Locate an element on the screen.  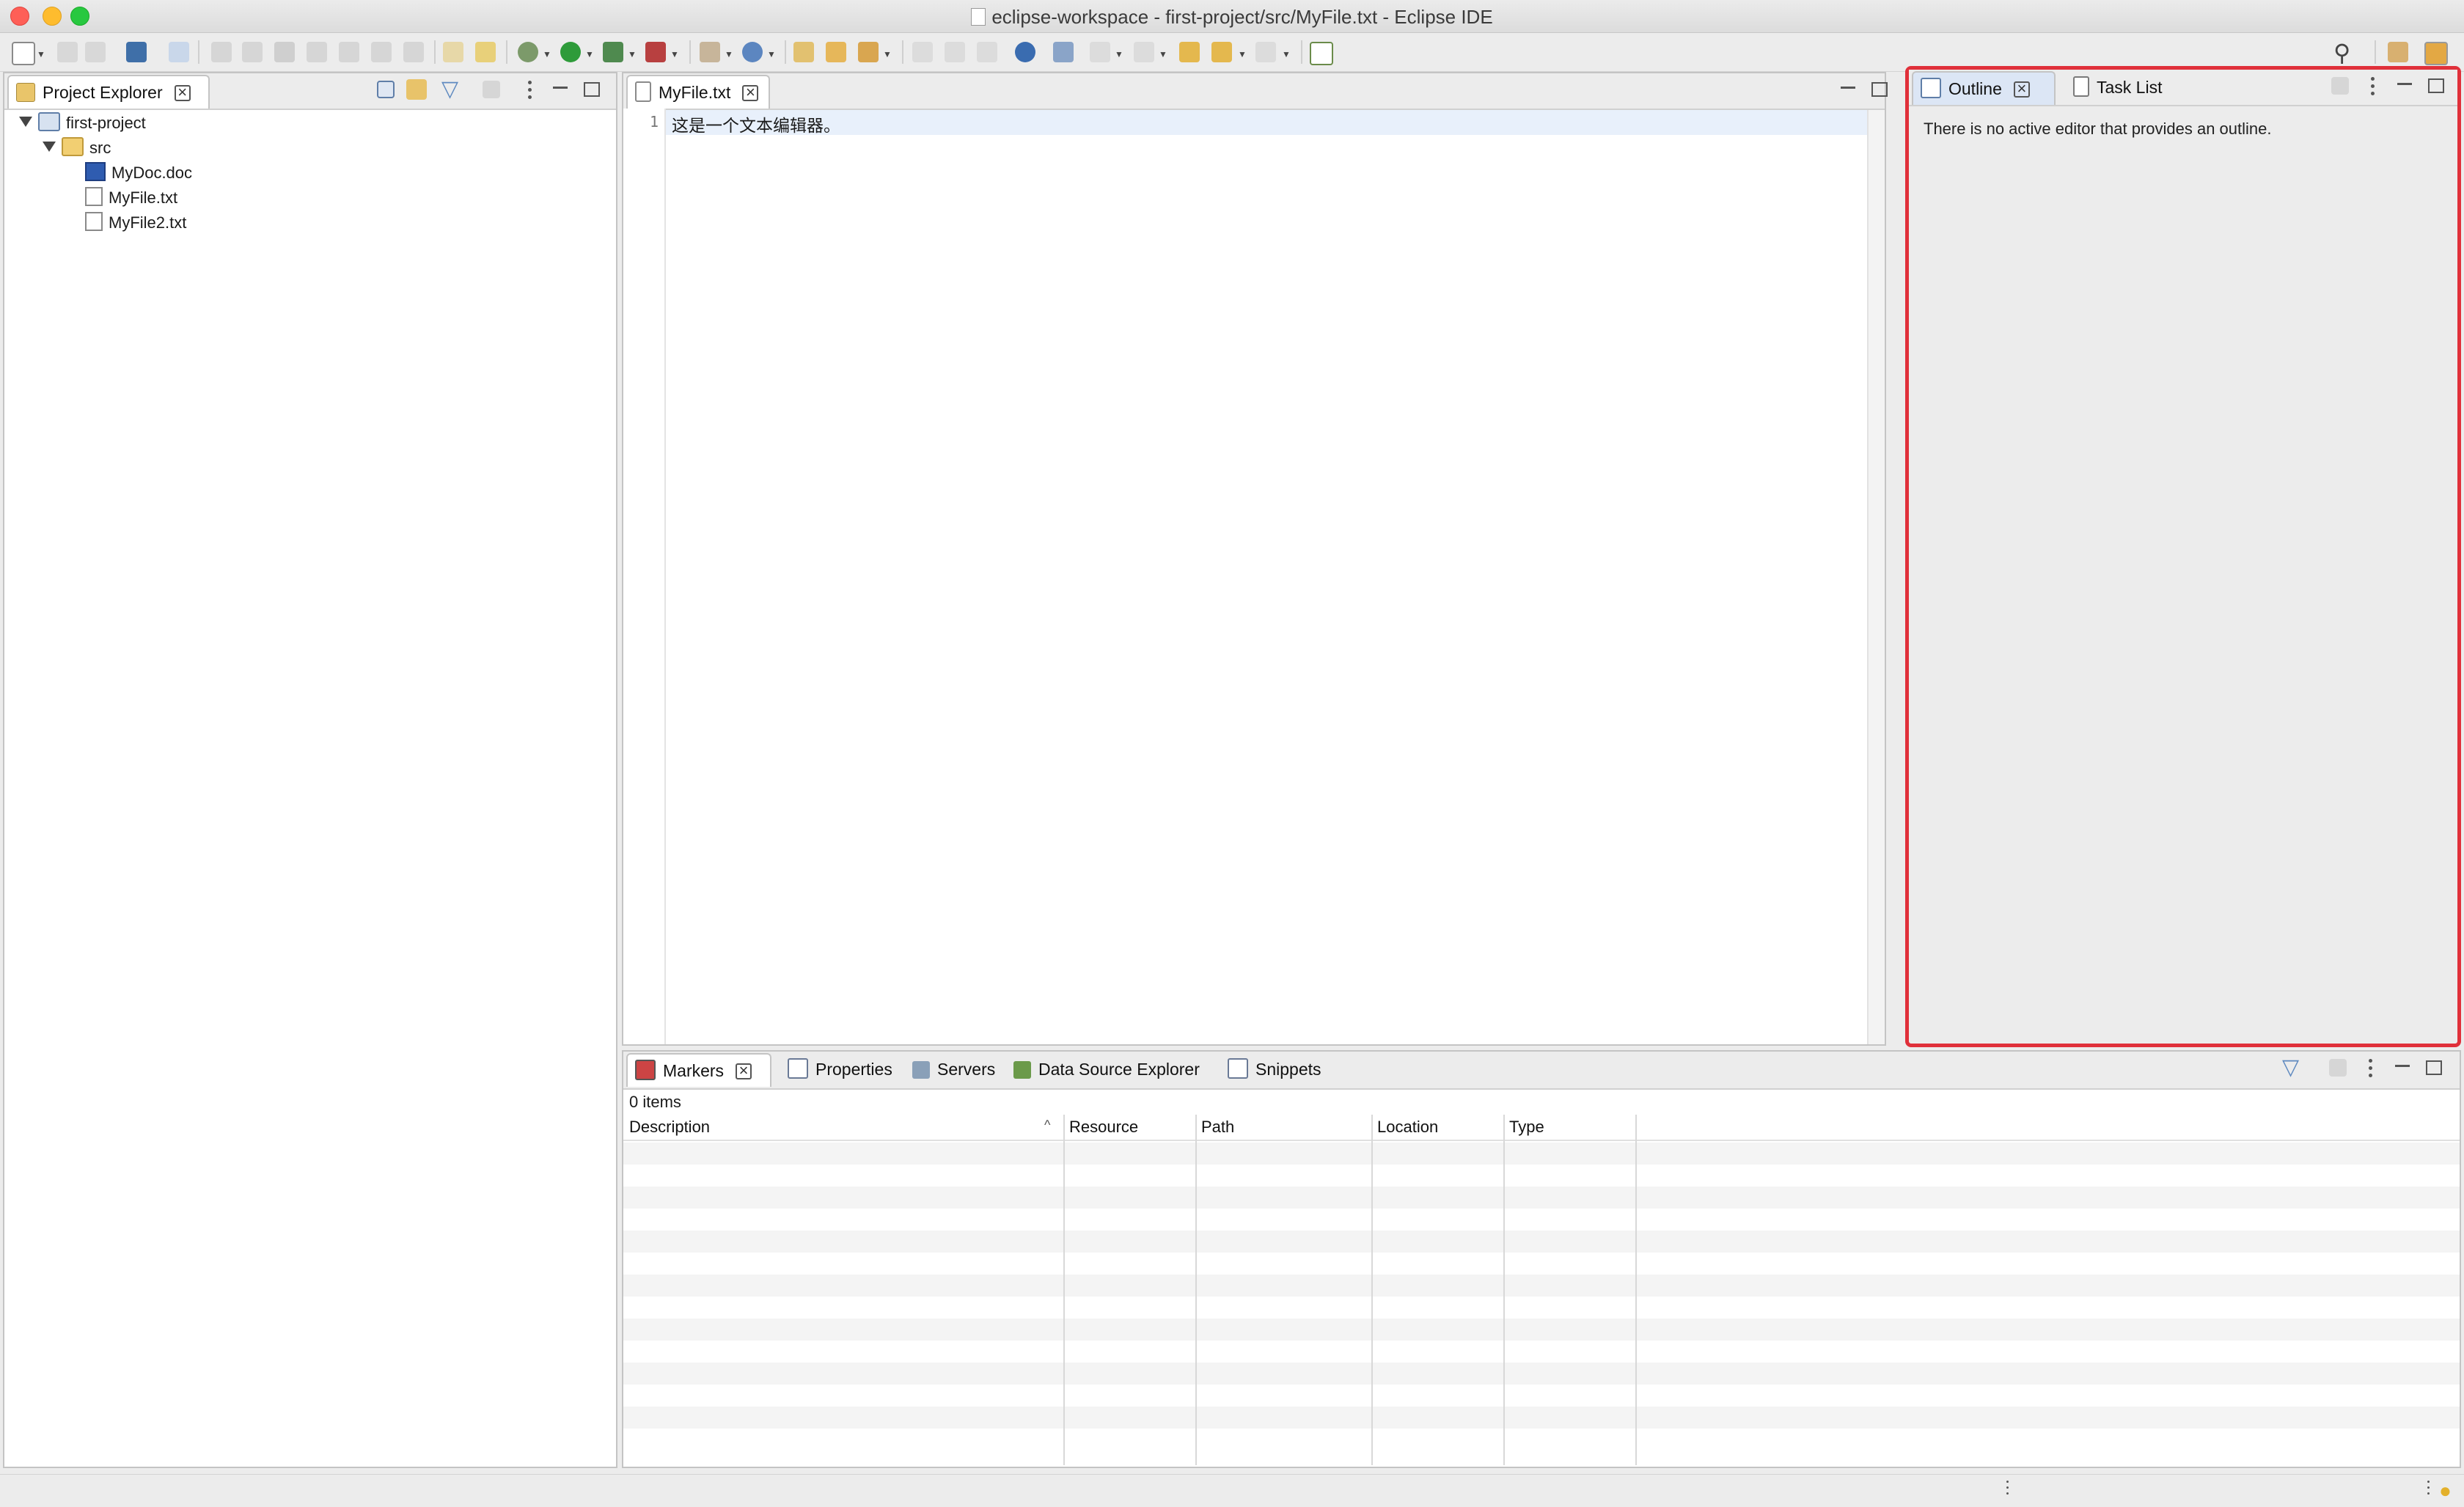
tree-item-file: MyFile2.txt is located at coordinates (135, 223).